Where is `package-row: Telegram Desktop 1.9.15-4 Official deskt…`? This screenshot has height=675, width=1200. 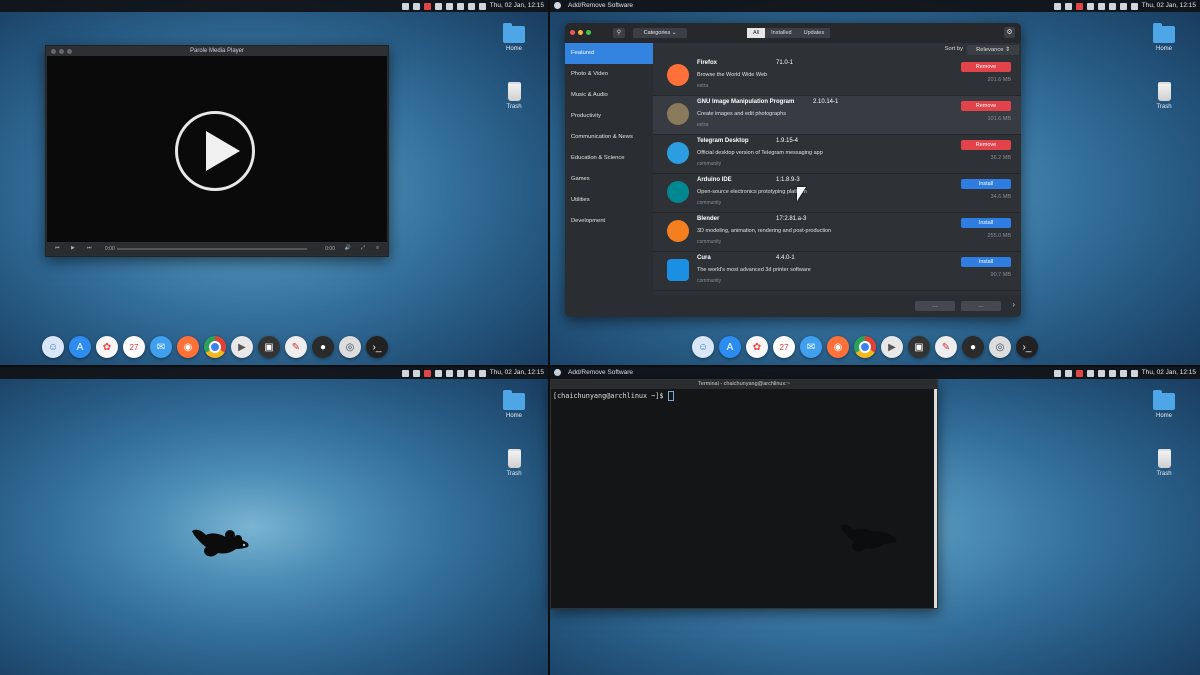 package-row: Telegram Desktop 1.9.15-4 Official deskt… is located at coordinates (837, 154).